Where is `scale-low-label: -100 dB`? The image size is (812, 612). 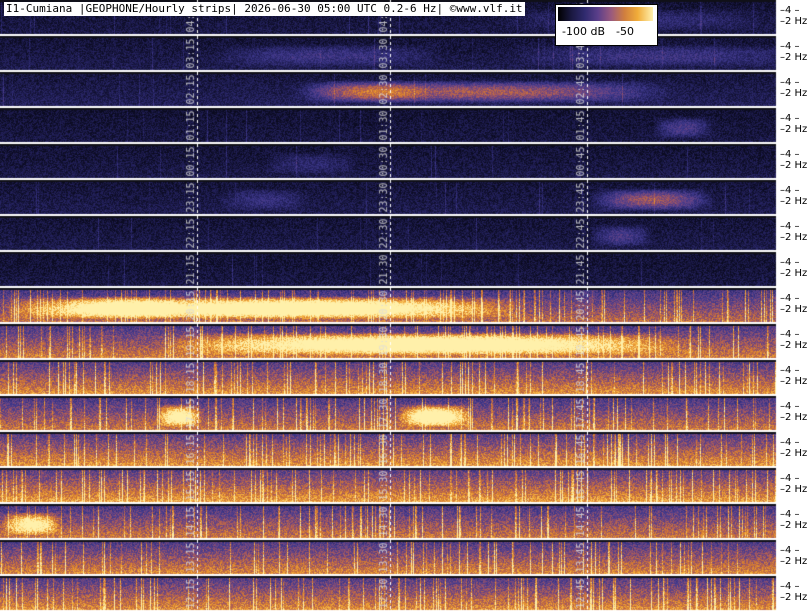
scale-low-label: -100 dB is located at coordinates (583, 31).